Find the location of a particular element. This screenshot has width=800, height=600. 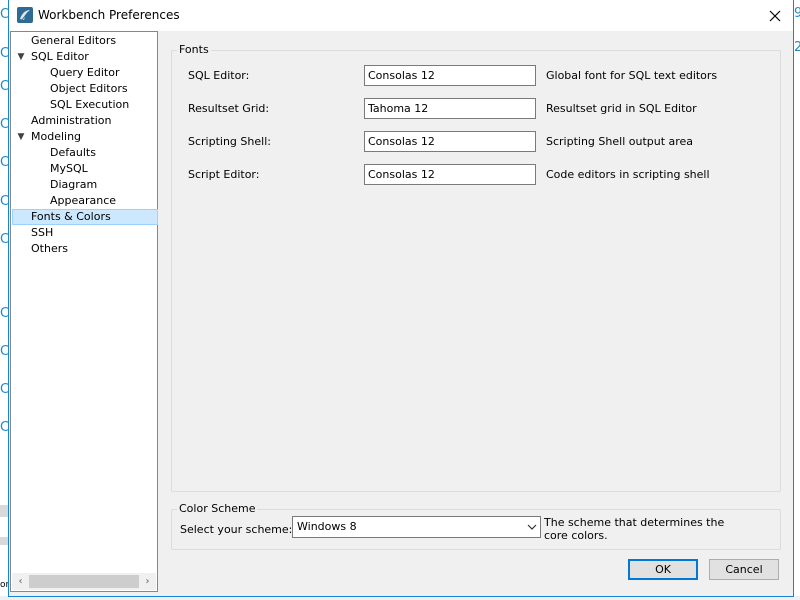

close-button is located at coordinates (775, 16).